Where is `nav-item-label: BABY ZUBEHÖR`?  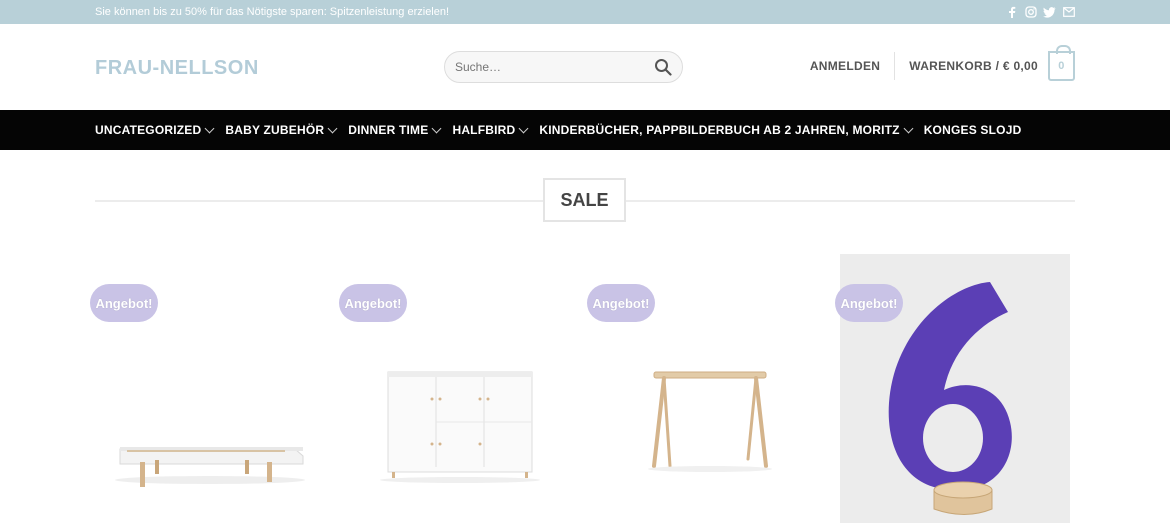
nav-item-label: BABY ZUBEHÖR is located at coordinates (275, 130).